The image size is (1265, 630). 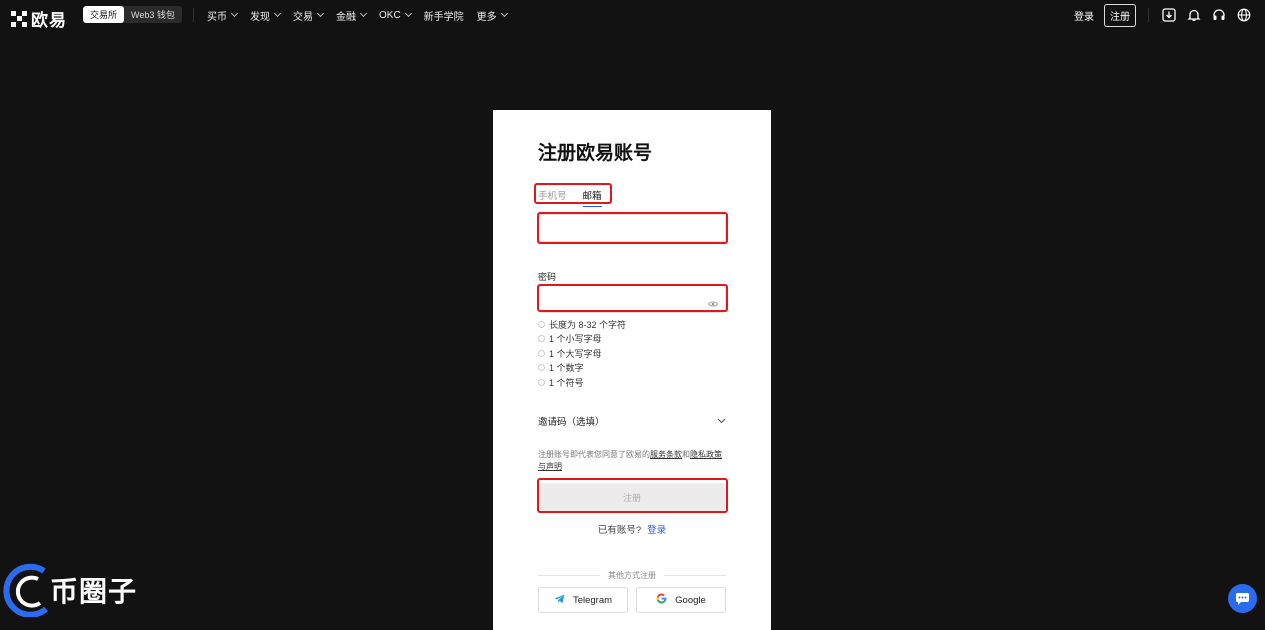 What do you see at coordinates (686, 454) in the screenshot?
I see `terms-mid: 和` at bounding box center [686, 454].